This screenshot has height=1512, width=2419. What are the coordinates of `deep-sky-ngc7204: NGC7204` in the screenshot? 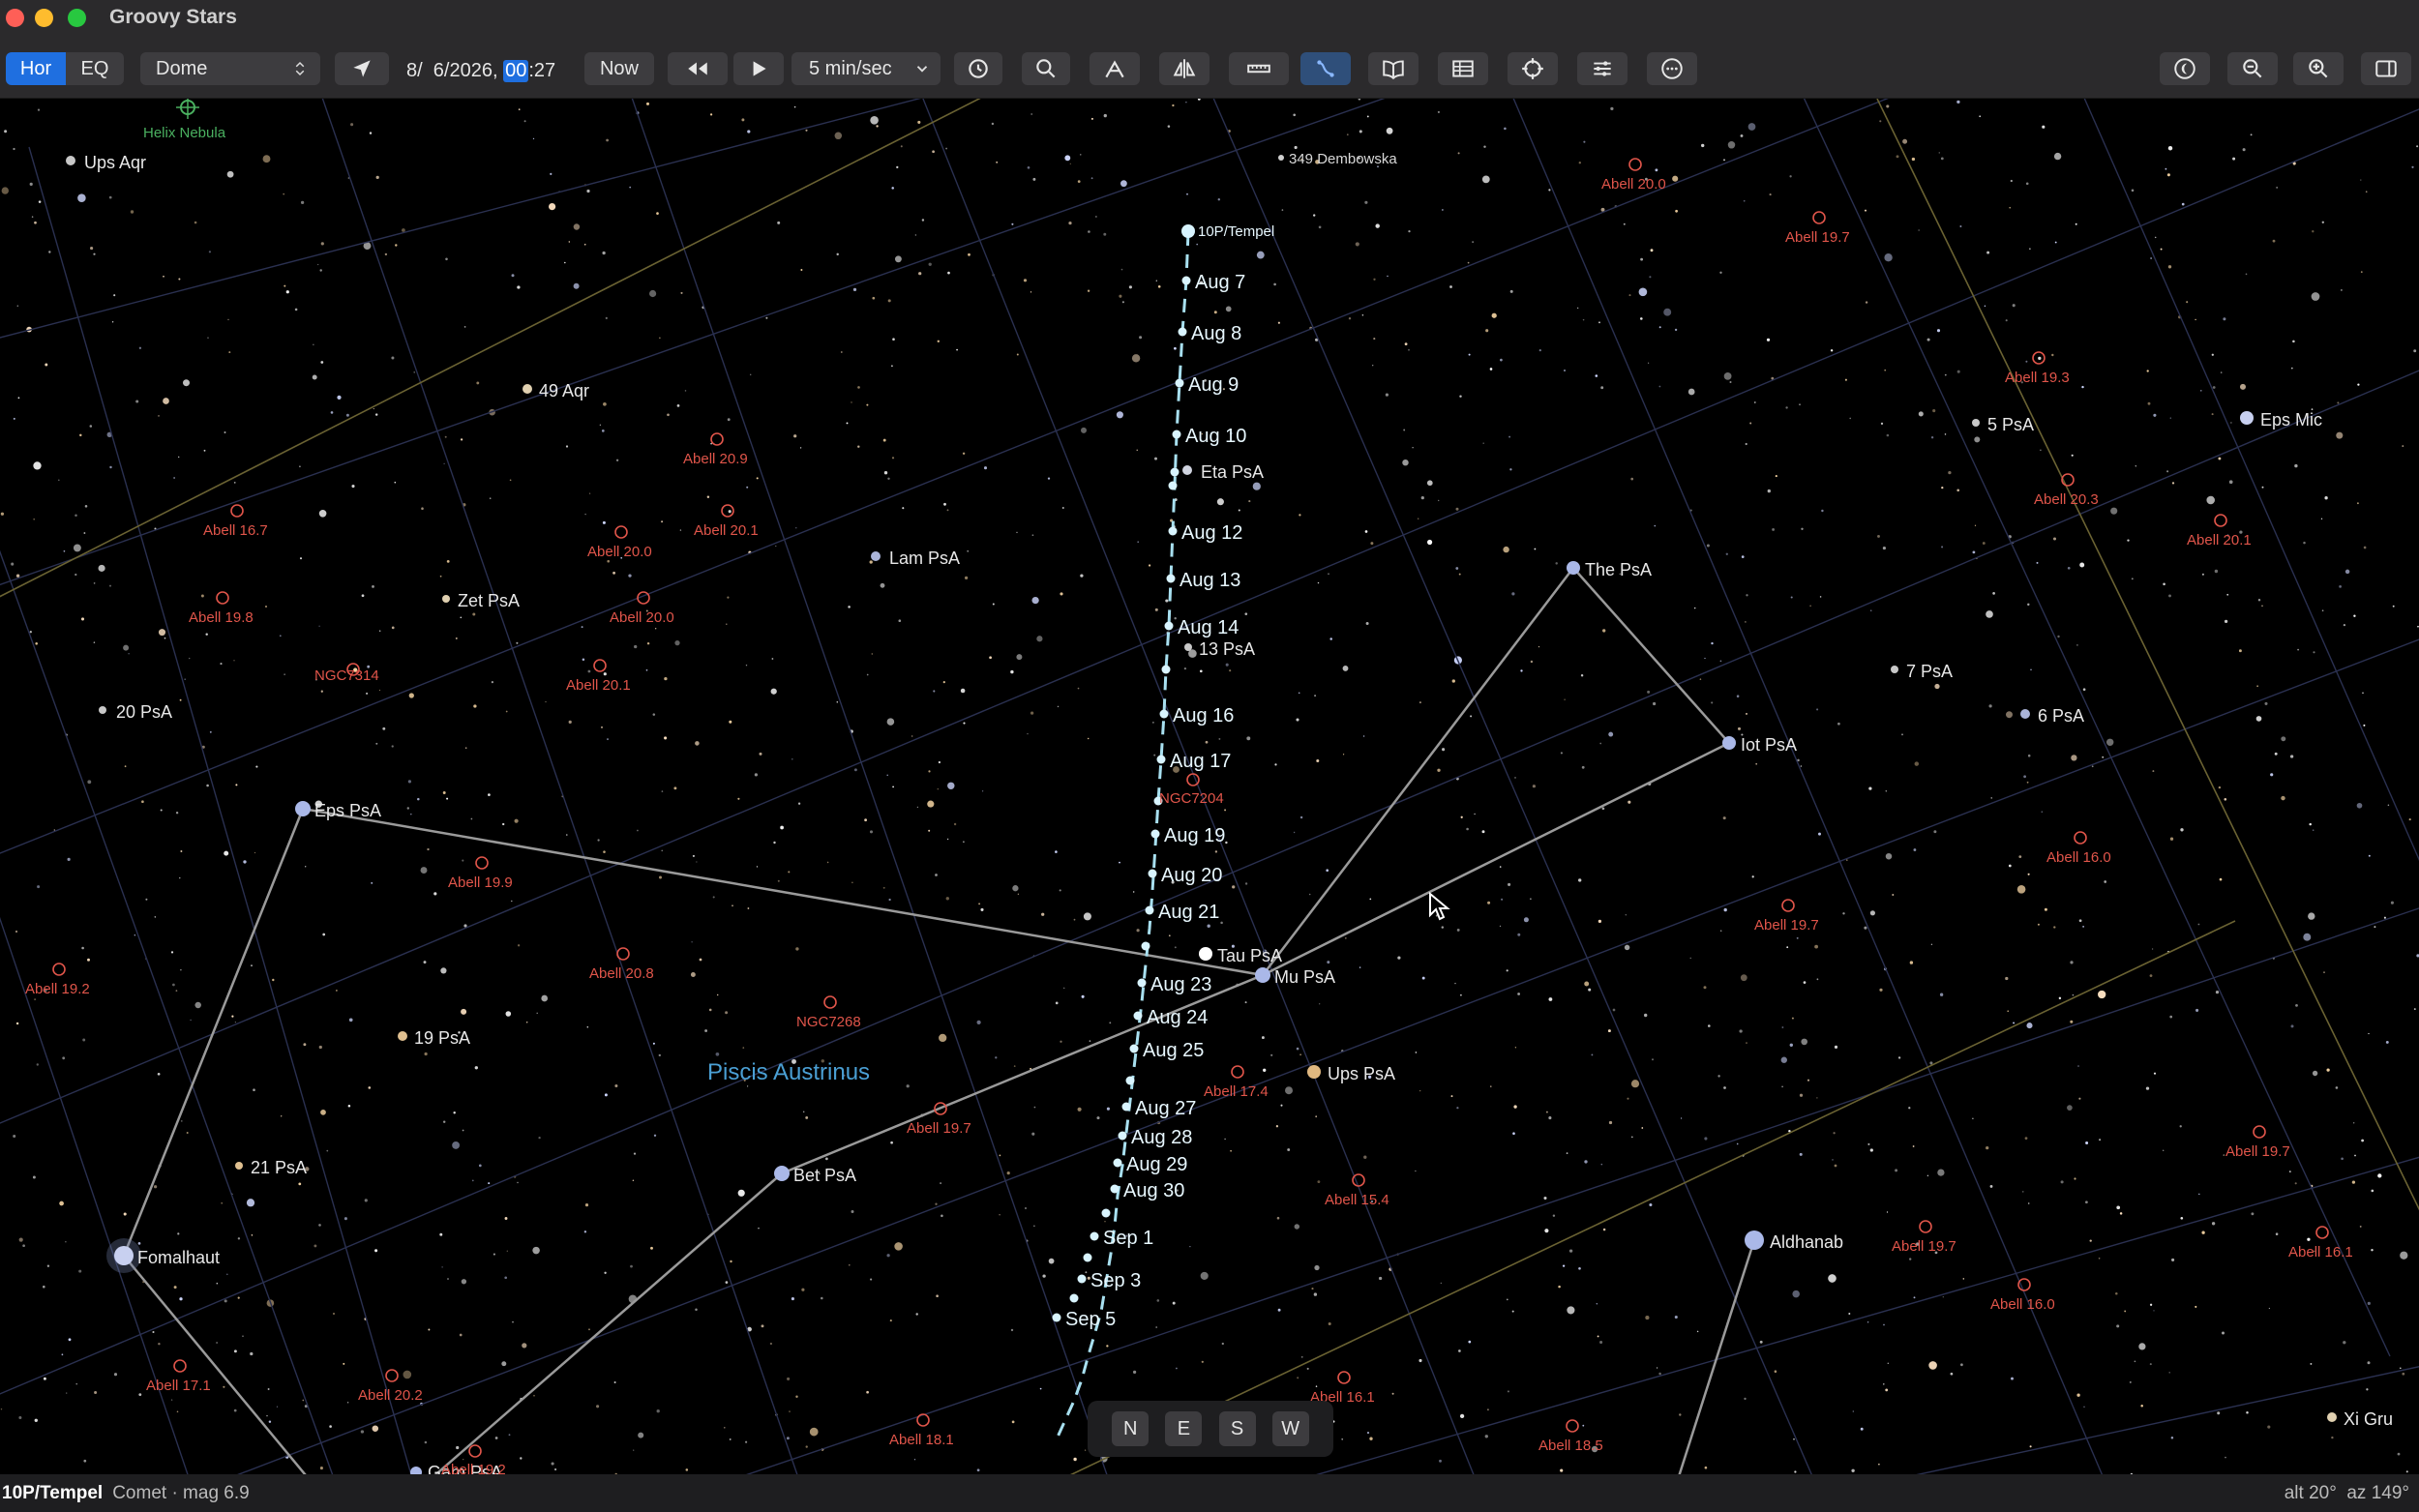 It's located at (1192, 790).